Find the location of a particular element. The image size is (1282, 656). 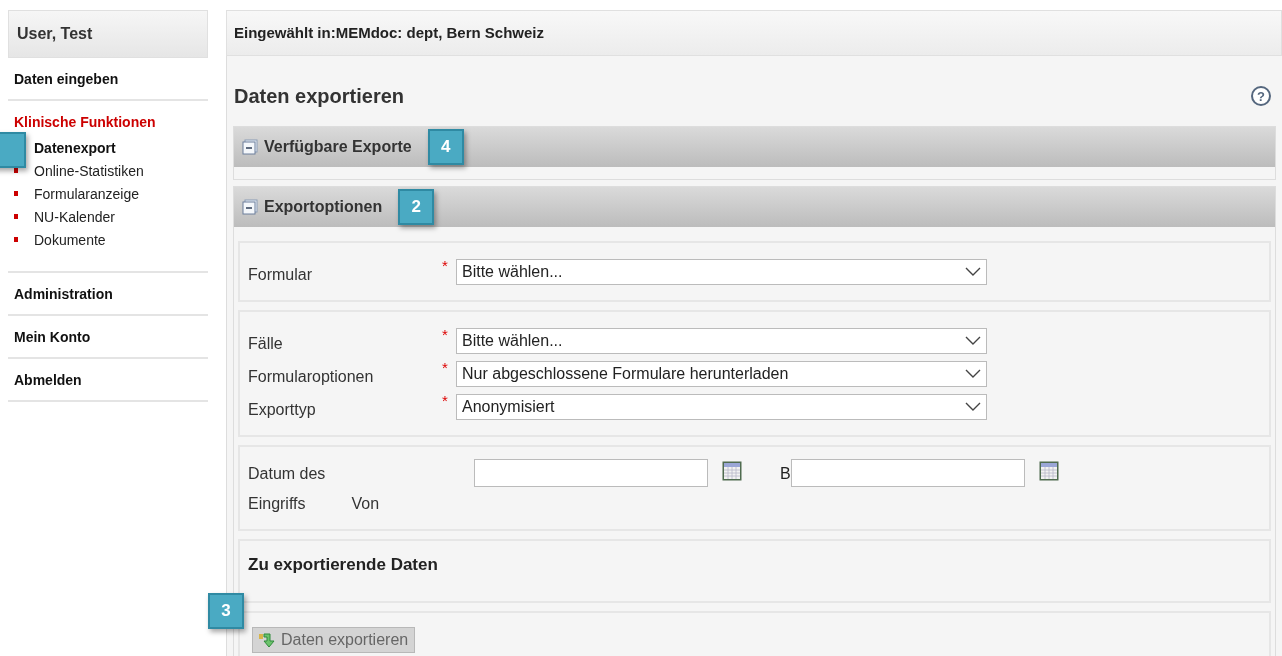

field-label: Fälle is located at coordinates (266, 343).